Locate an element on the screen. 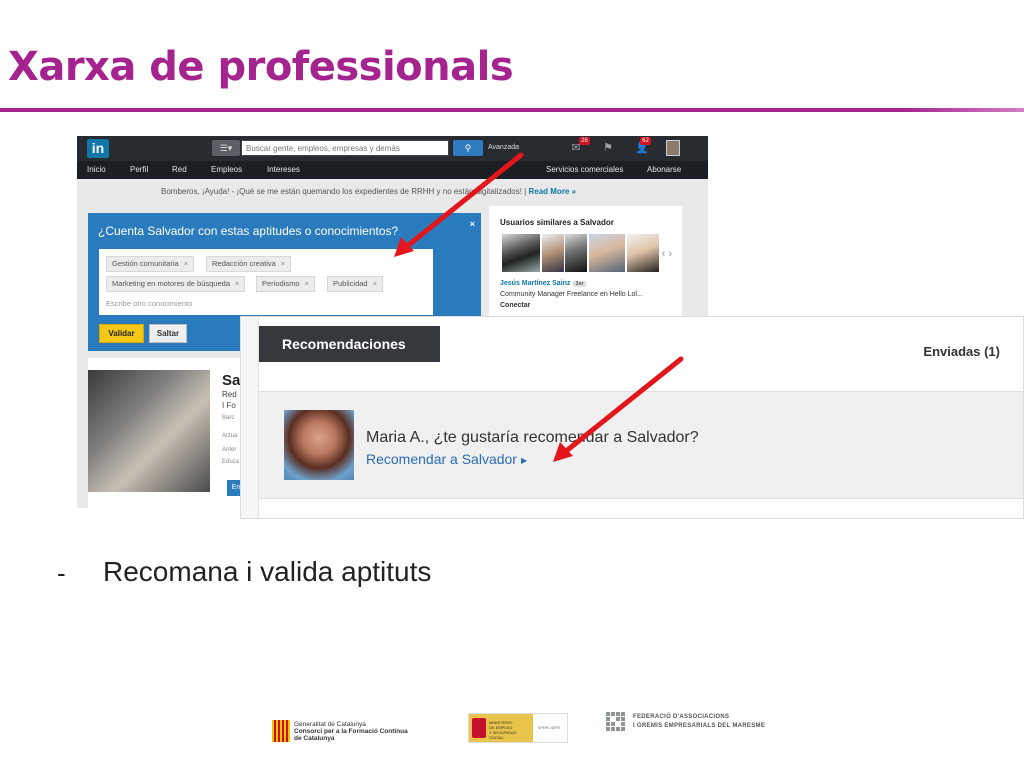 This screenshot has height=768, width=1024. banner-read-more-link: Read More » is located at coordinates (552, 191).